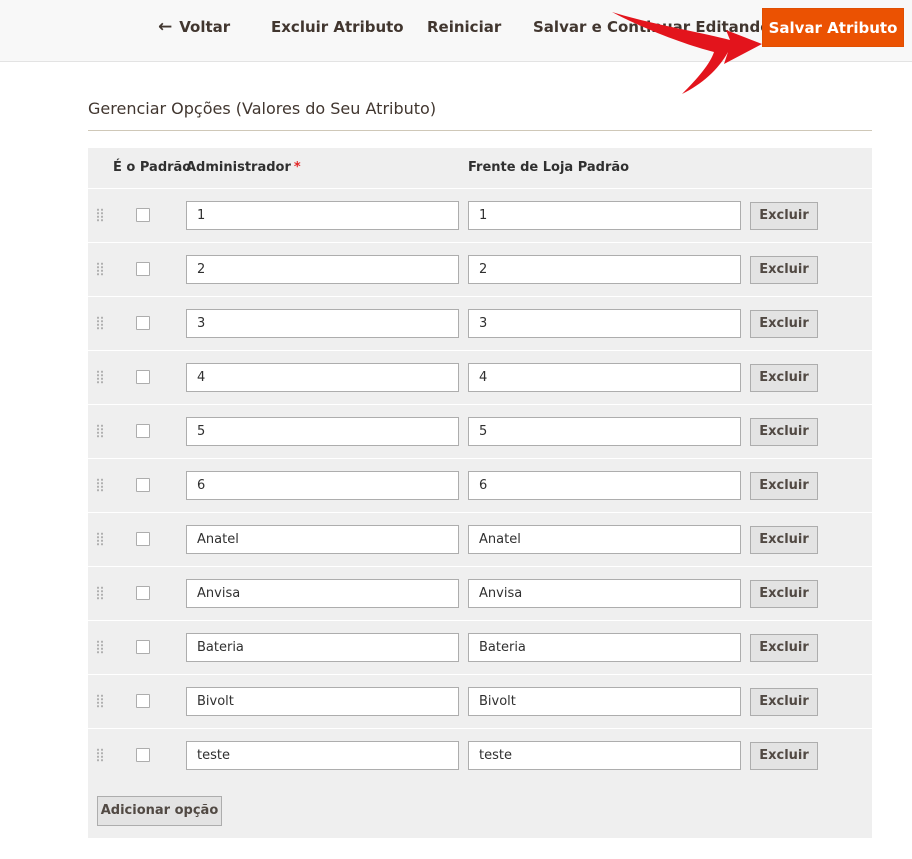  Describe the element at coordinates (464, 27) in the screenshot. I see `reset-button: Reiniciar` at that location.